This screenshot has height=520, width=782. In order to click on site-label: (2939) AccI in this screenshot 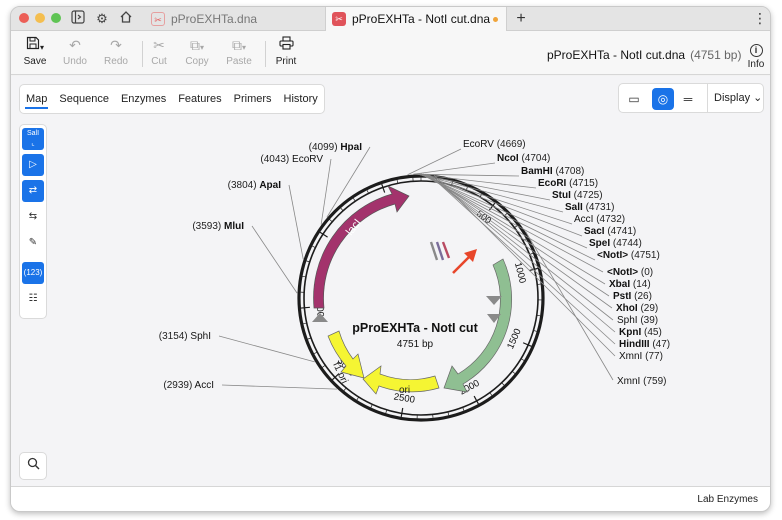, I will do `click(188, 385)`.